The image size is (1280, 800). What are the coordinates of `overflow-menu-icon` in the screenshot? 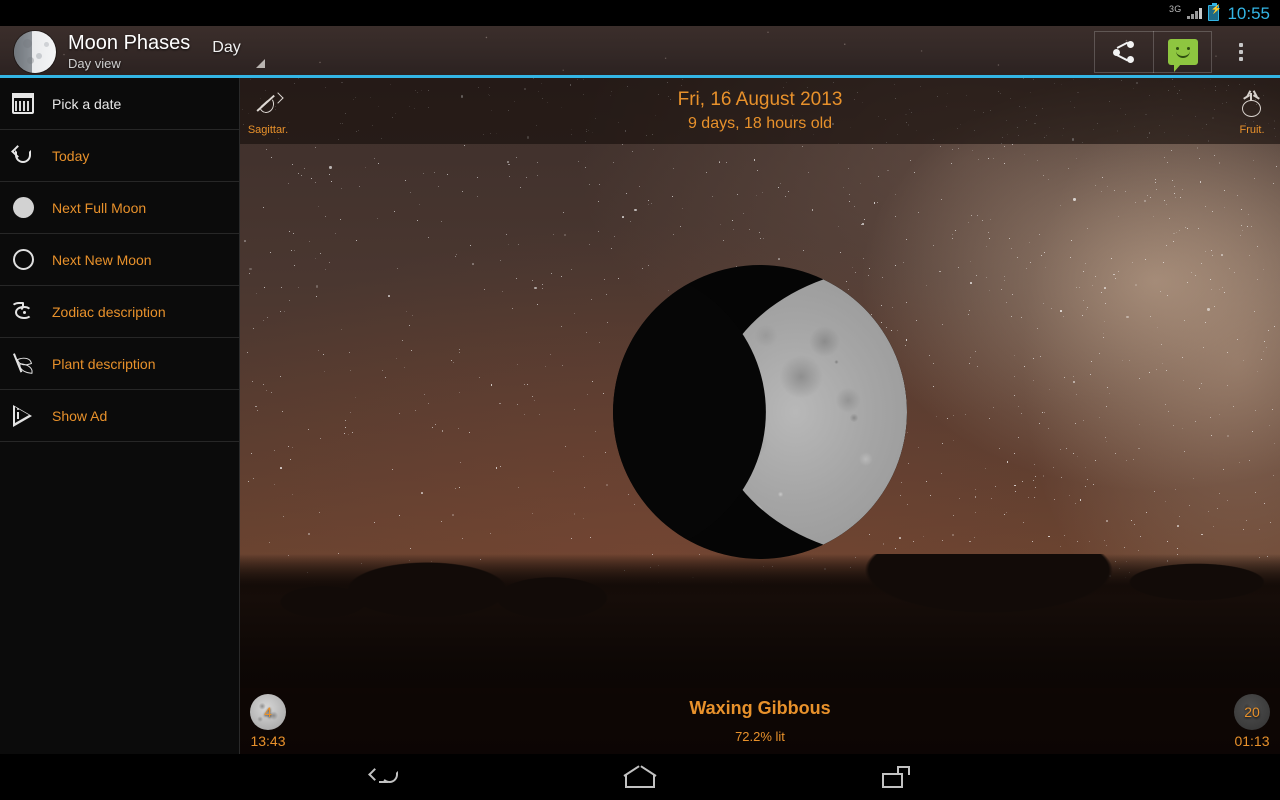 It's located at (1241, 52).